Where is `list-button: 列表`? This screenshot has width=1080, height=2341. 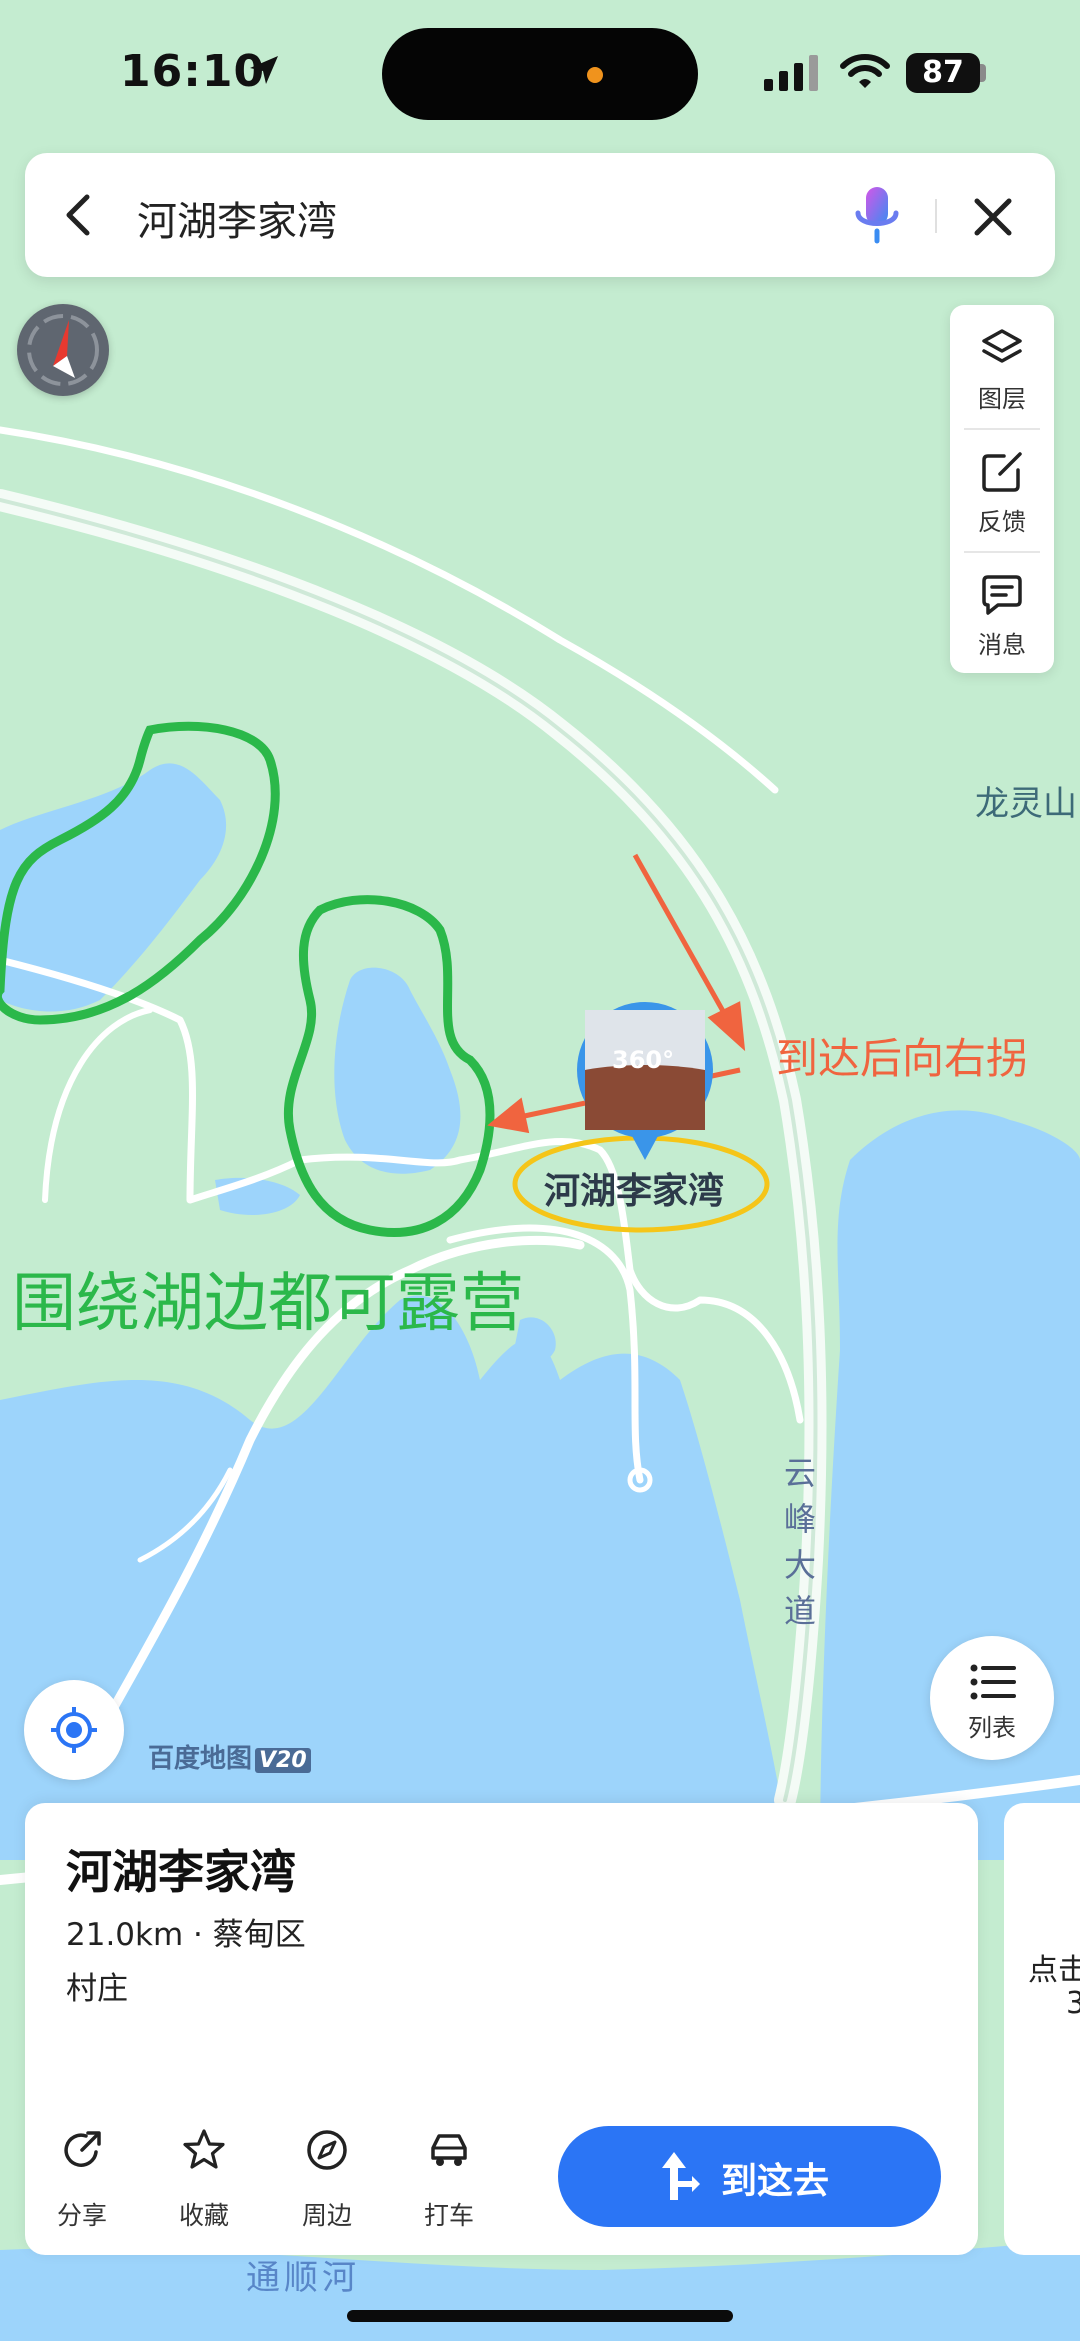
list-button: 列表 is located at coordinates (992, 1698).